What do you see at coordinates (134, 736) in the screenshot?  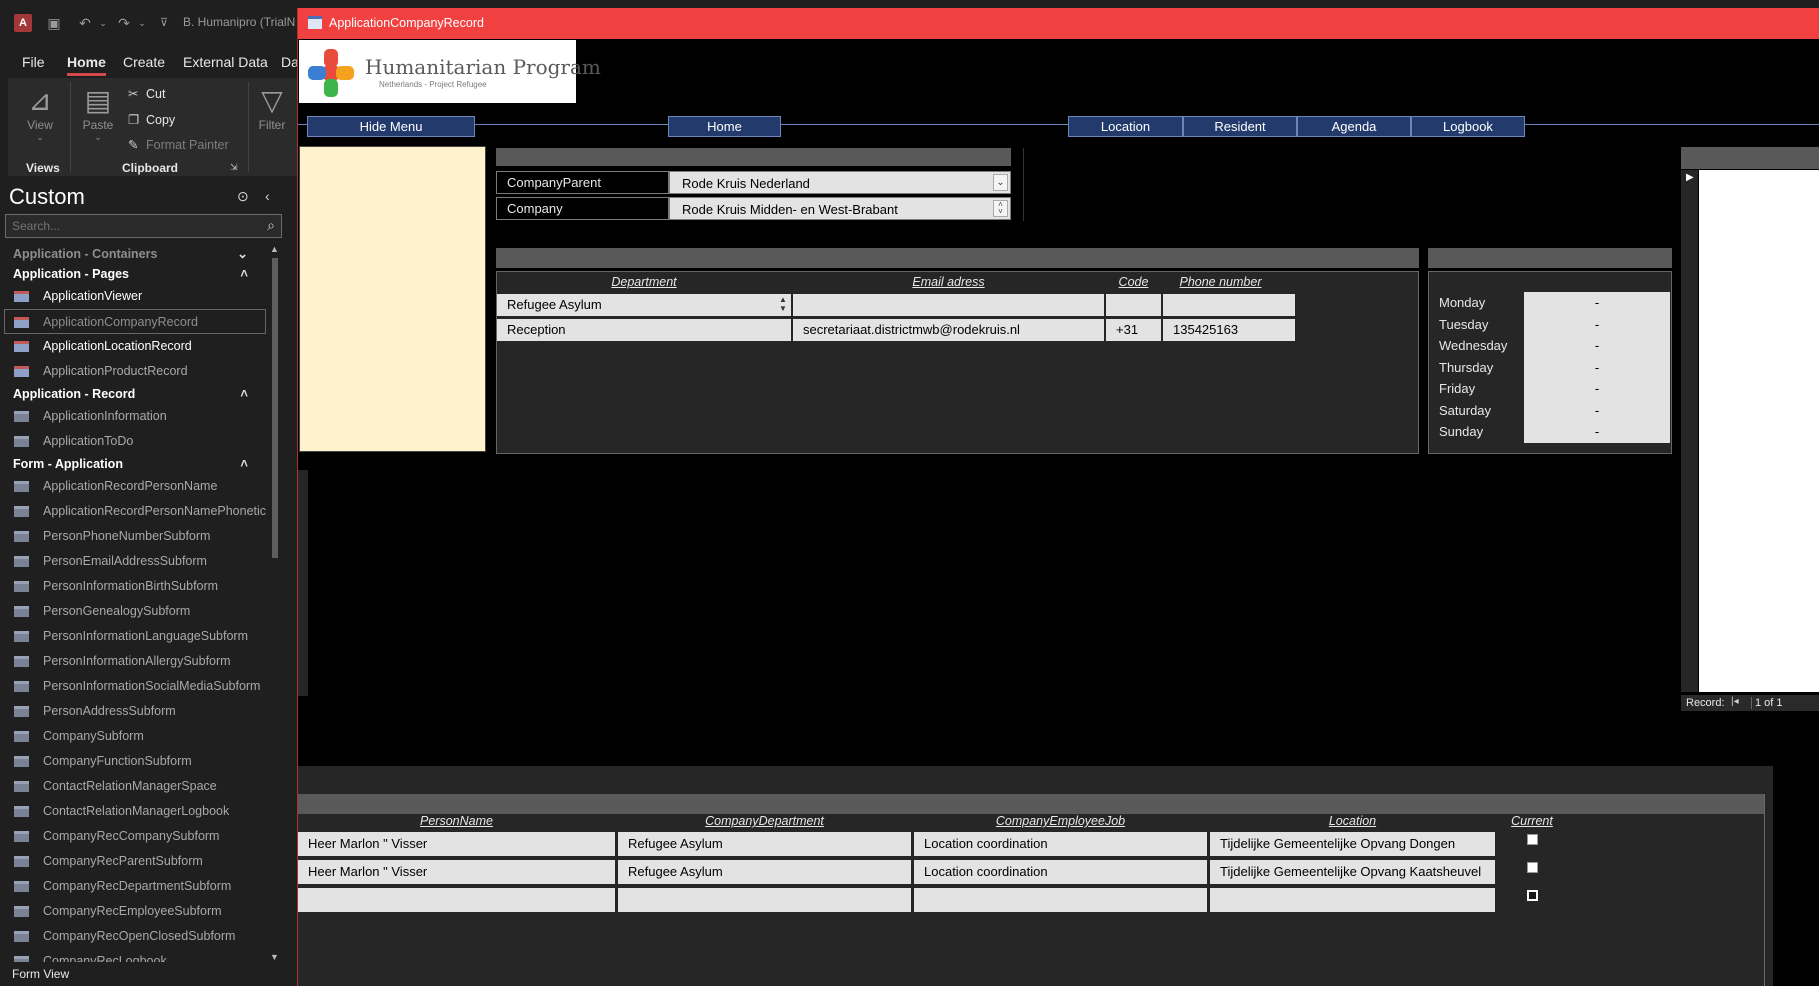 I see `nav-item: CompanySubform` at bounding box center [134, 736].